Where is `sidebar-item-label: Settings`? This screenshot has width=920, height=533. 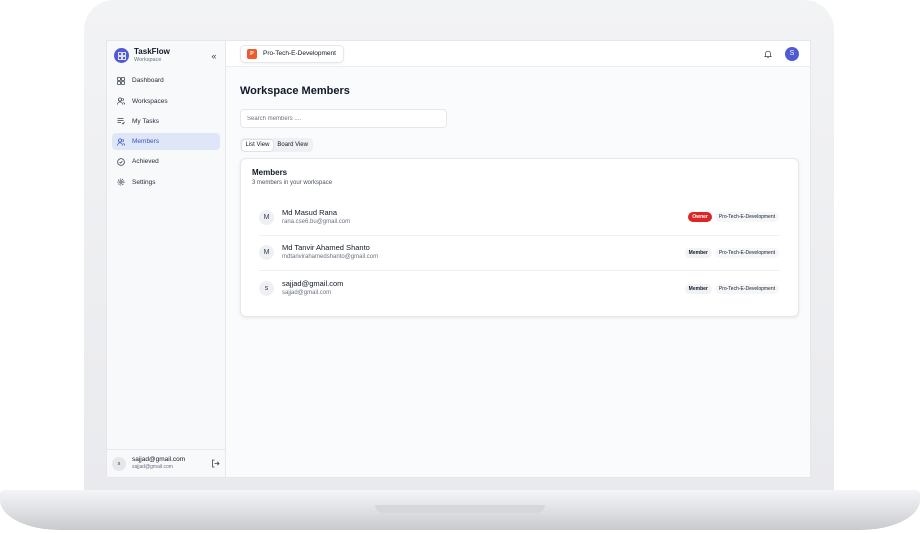 sidebar-item-label: Settings is located at coordinates (144, 182).